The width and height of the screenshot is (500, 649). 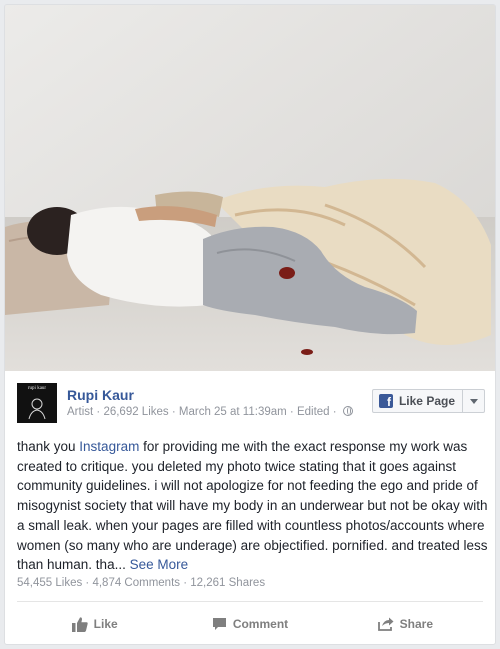 I want to click on like-button: Like, so click(x=94, y=624).